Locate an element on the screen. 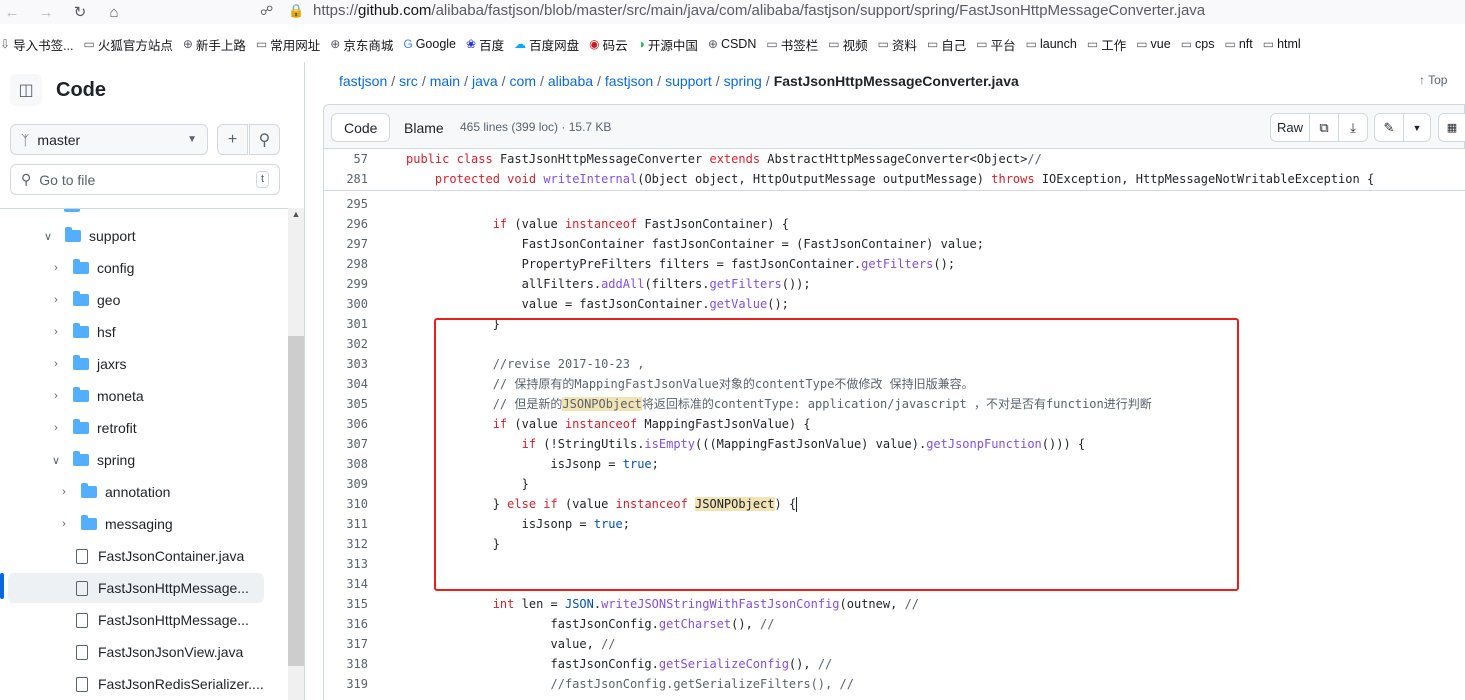  line-number: 314 is located at coordinates (346, 584).